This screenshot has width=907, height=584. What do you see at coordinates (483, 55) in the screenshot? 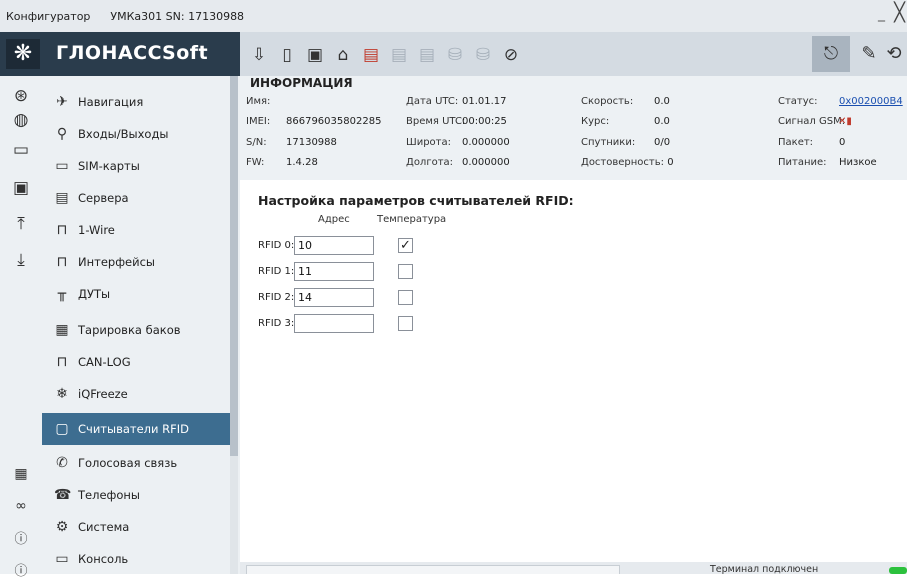
I see `database-settings-dim-icon: ⛁` at bounding box center [483, 55].